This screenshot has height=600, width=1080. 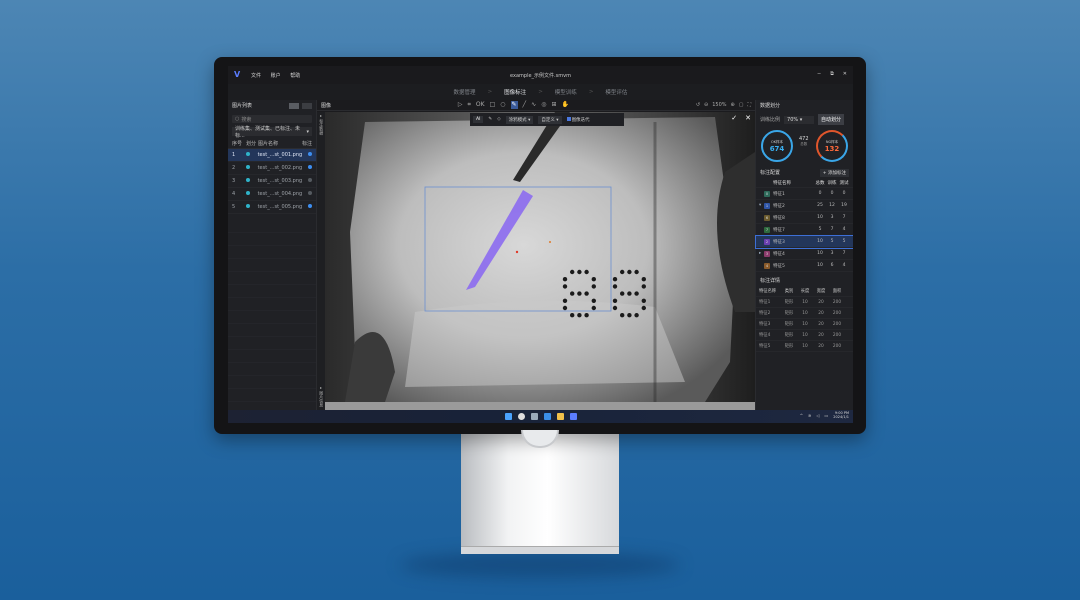 I want to click on detail-row: 特征5 矩形 10 20 200, so click(x=804, y=346).